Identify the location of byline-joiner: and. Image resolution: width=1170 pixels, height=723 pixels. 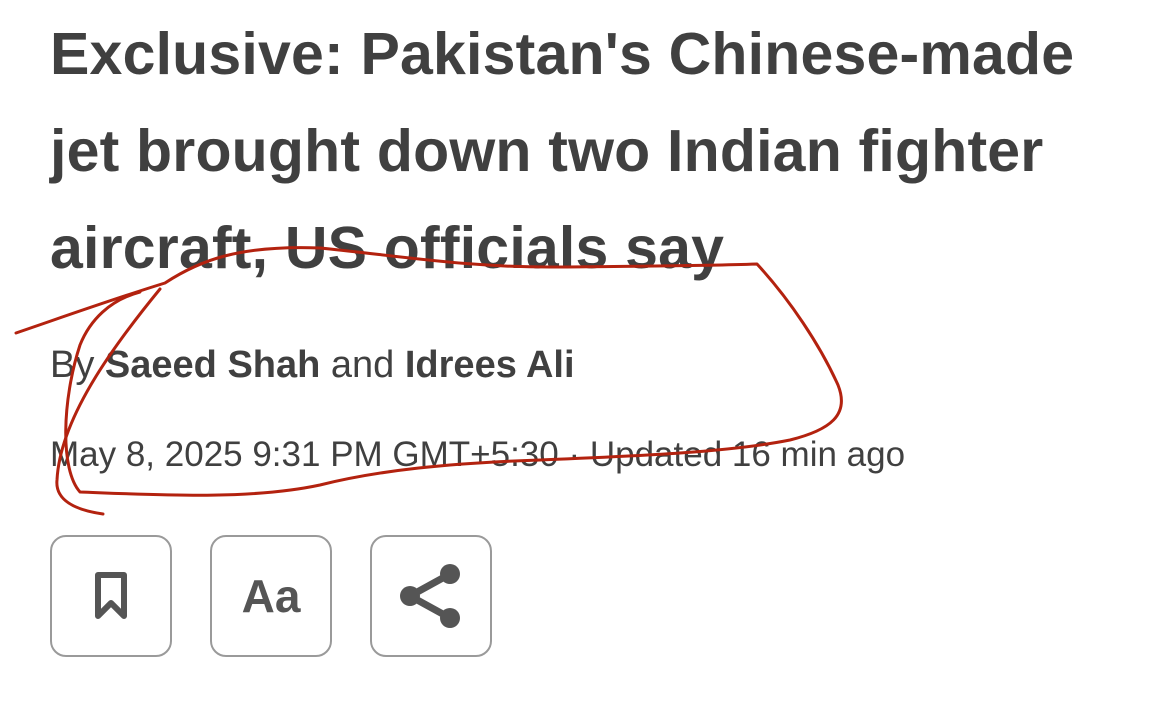
(362, 365).